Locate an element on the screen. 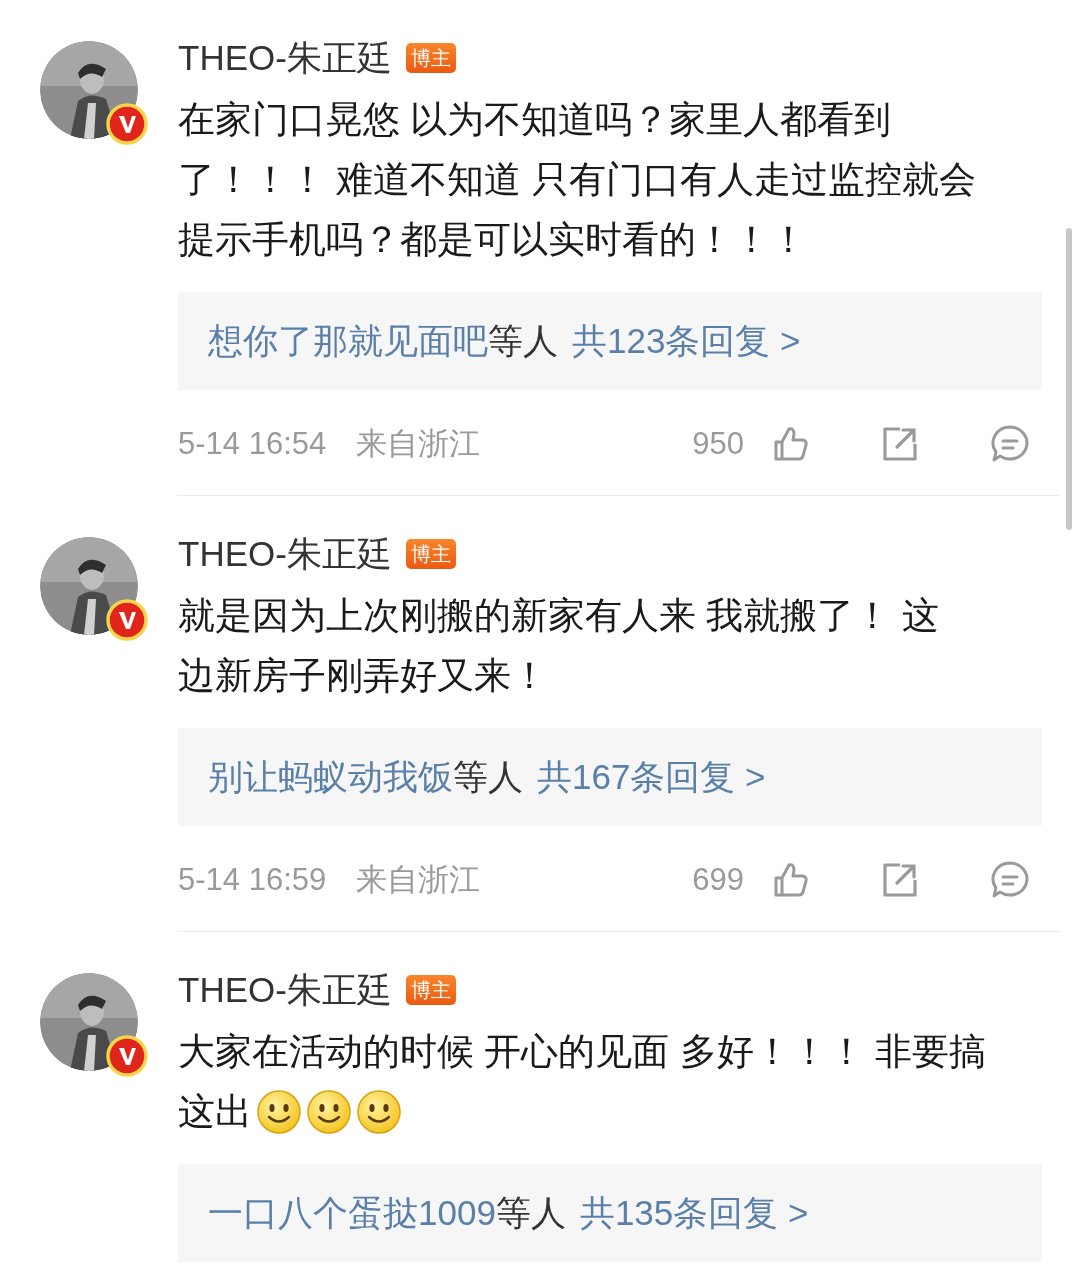 The image size is (1080, 1283). replier-name: 想你了那就见面吧 is located at coordinates (348, 341).